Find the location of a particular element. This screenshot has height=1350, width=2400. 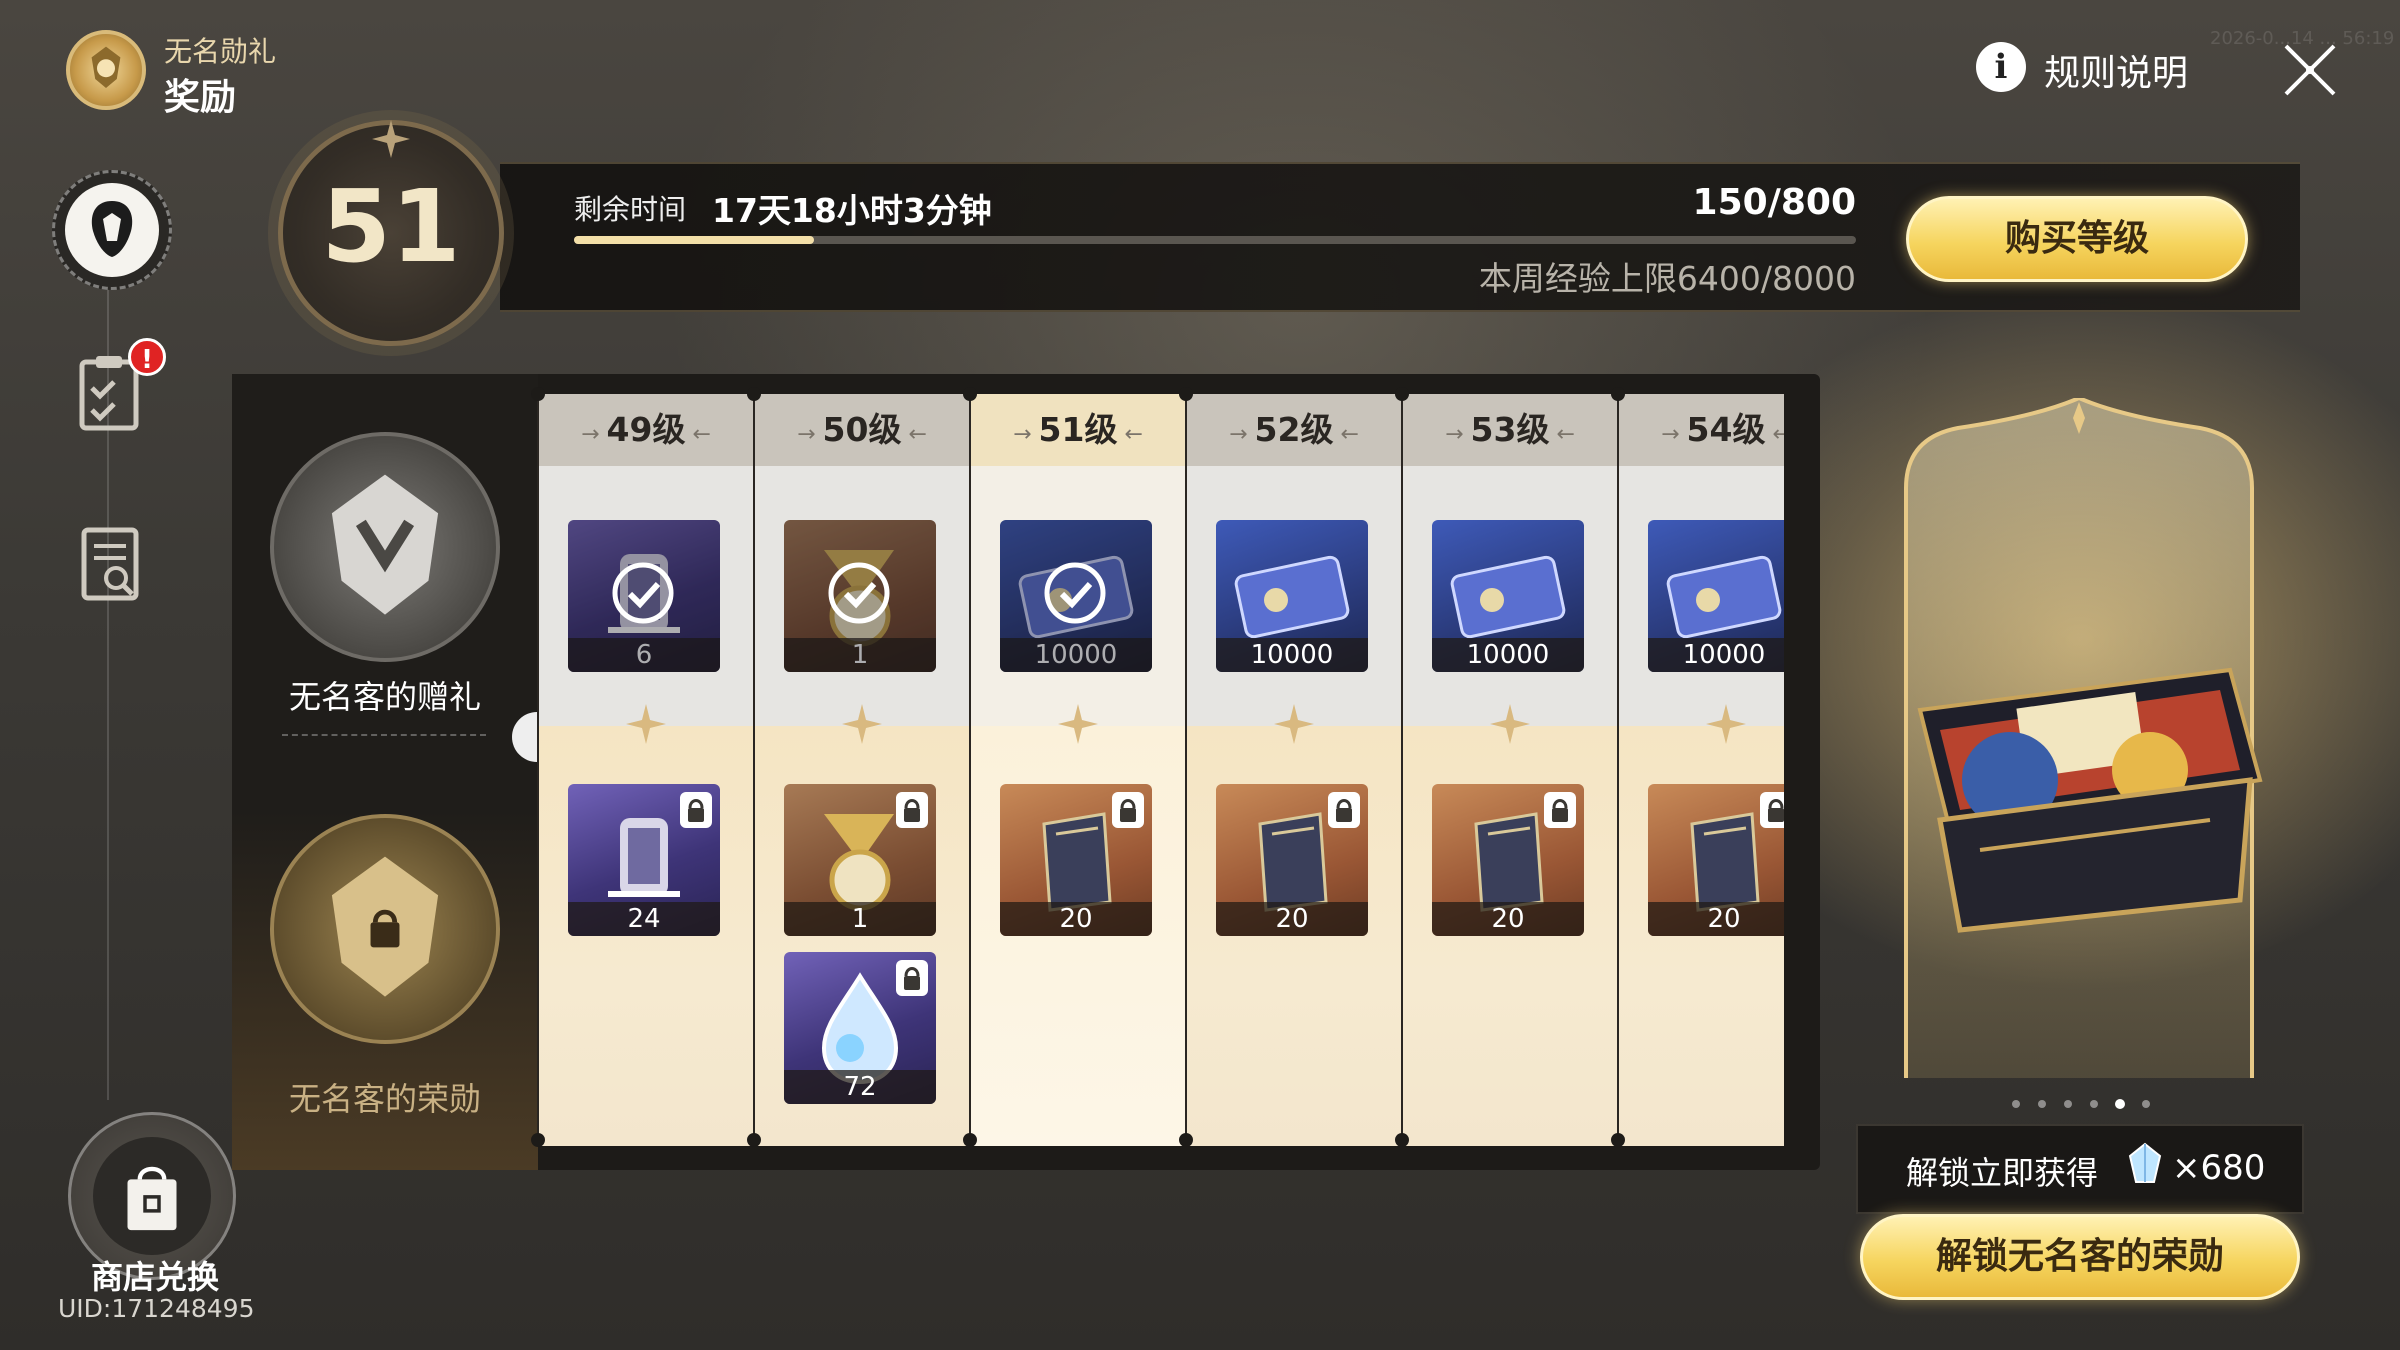

level-label: 54级 is located at coordinates (1726, 429).